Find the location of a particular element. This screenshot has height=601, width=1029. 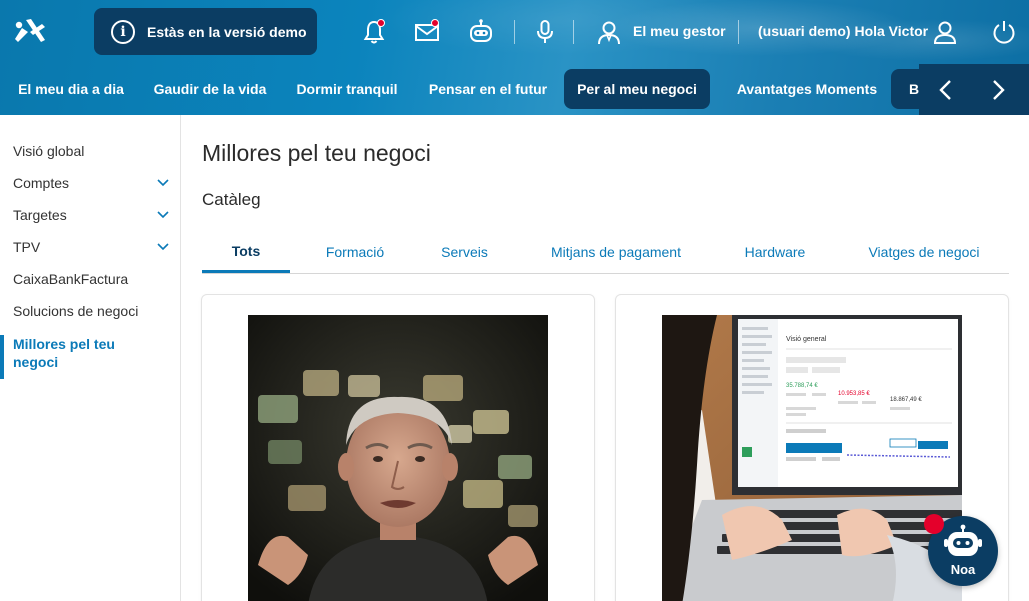

tab-tots: Tots is located at coordinates (246, 252).